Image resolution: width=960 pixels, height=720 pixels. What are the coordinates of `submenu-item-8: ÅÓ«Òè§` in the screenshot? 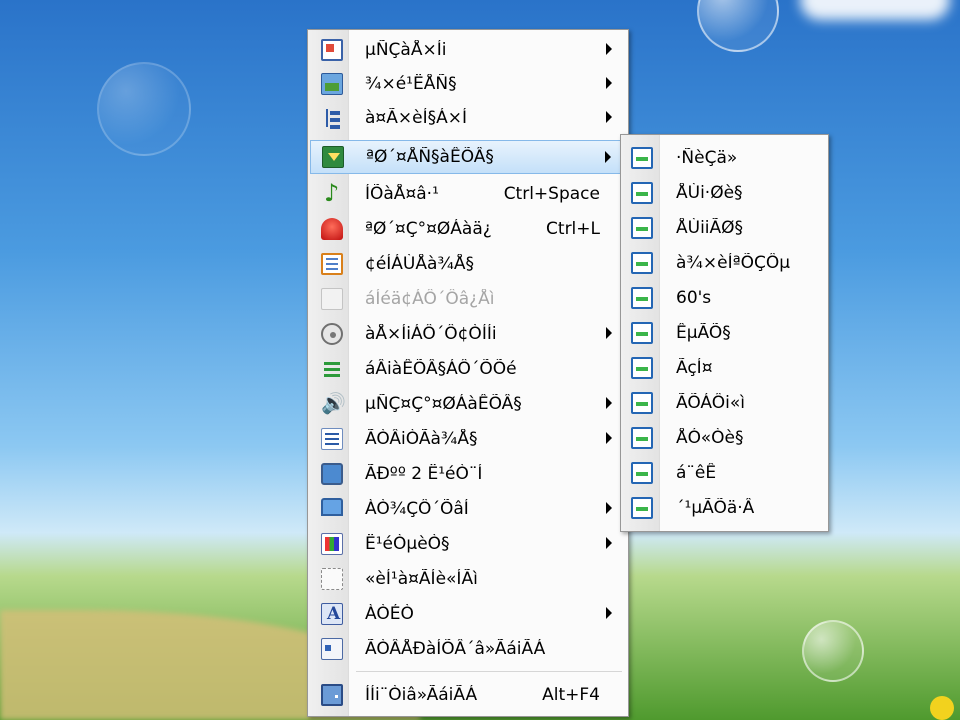 It's located at (724, 438).